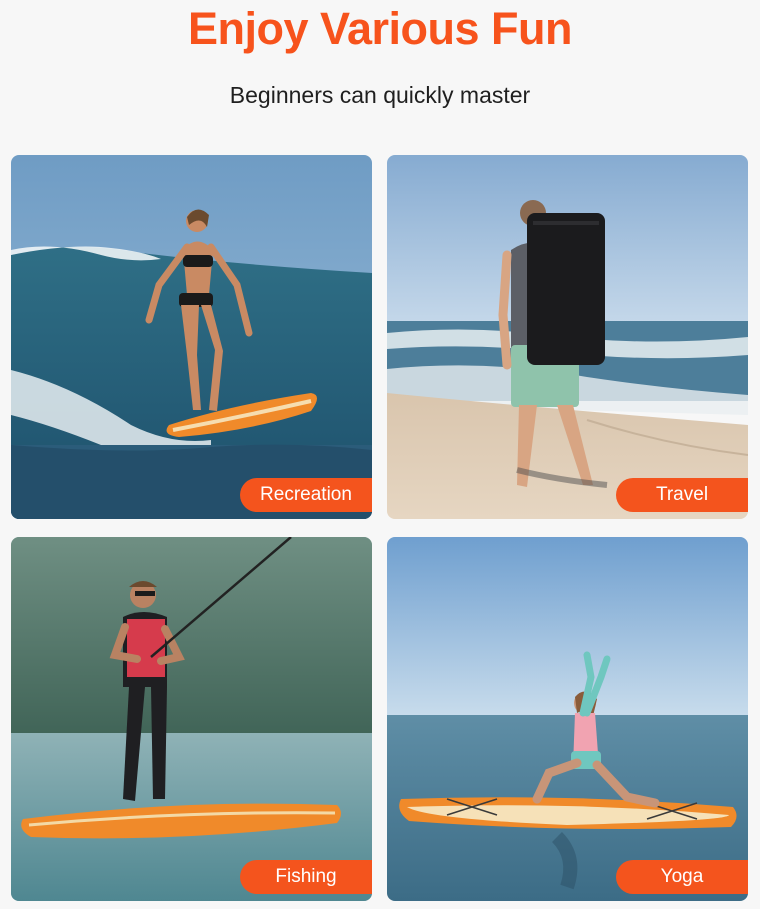  I want to click on page-title: Enjoy Various Fun, so click(380, 28).